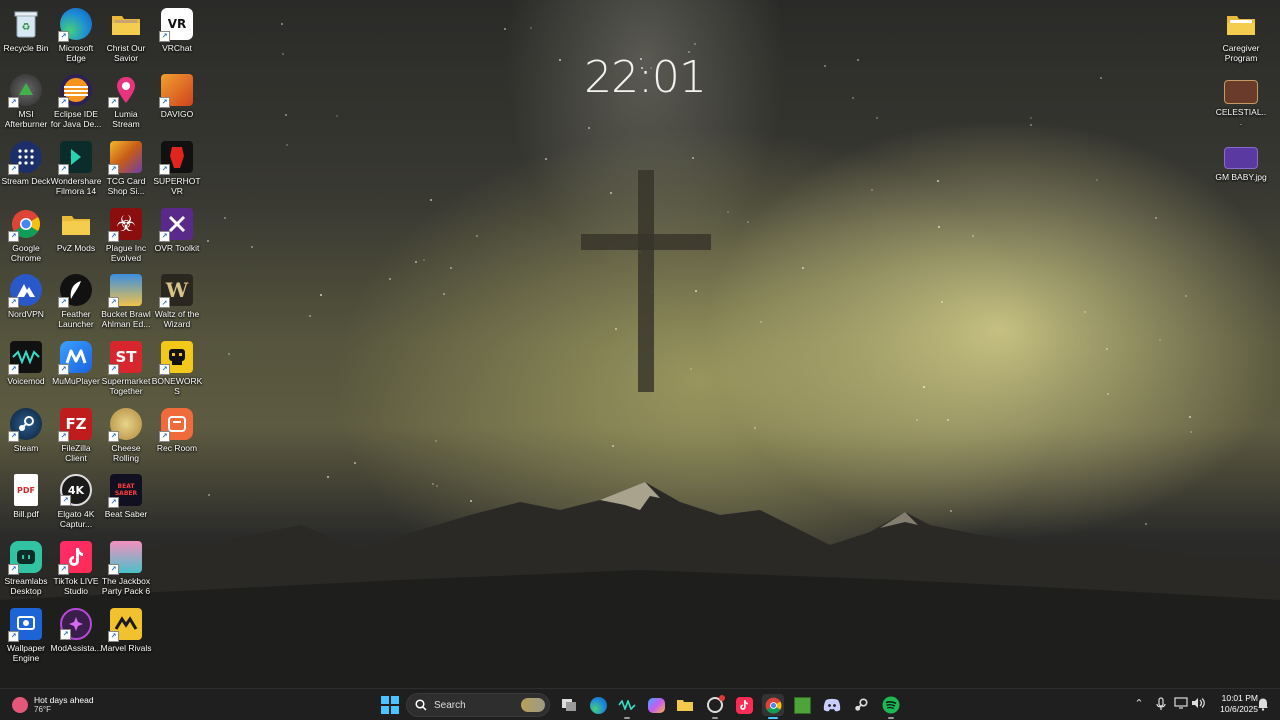 The width and height of the screenshot is (1280, 720). Describe the element at coordinates (1263, 705) in the screenshot. I see `notifications-button` at that location.